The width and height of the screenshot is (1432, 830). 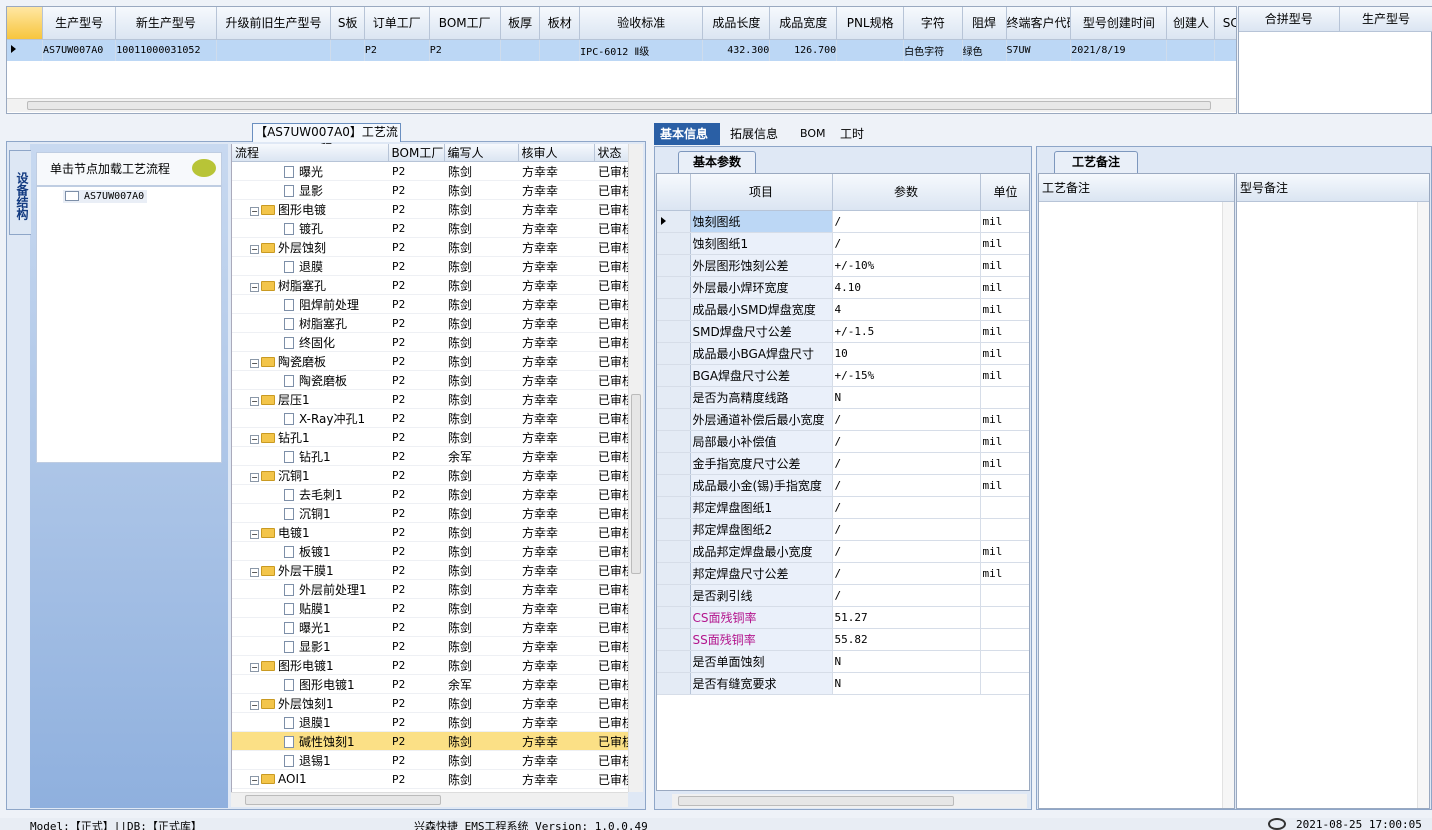 I want to click on tree-node: 退膜1, so click(x=310, y=722).